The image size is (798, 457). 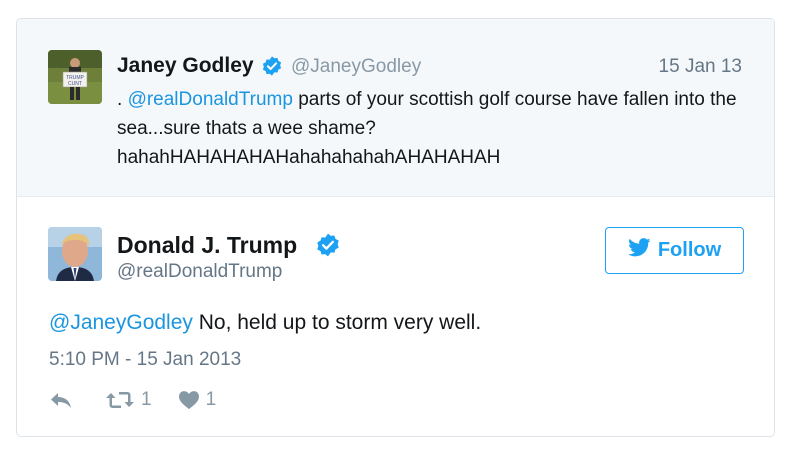 I want to click on quoted-author-handle: @JaneyGodley, so click(x=356, y=67).